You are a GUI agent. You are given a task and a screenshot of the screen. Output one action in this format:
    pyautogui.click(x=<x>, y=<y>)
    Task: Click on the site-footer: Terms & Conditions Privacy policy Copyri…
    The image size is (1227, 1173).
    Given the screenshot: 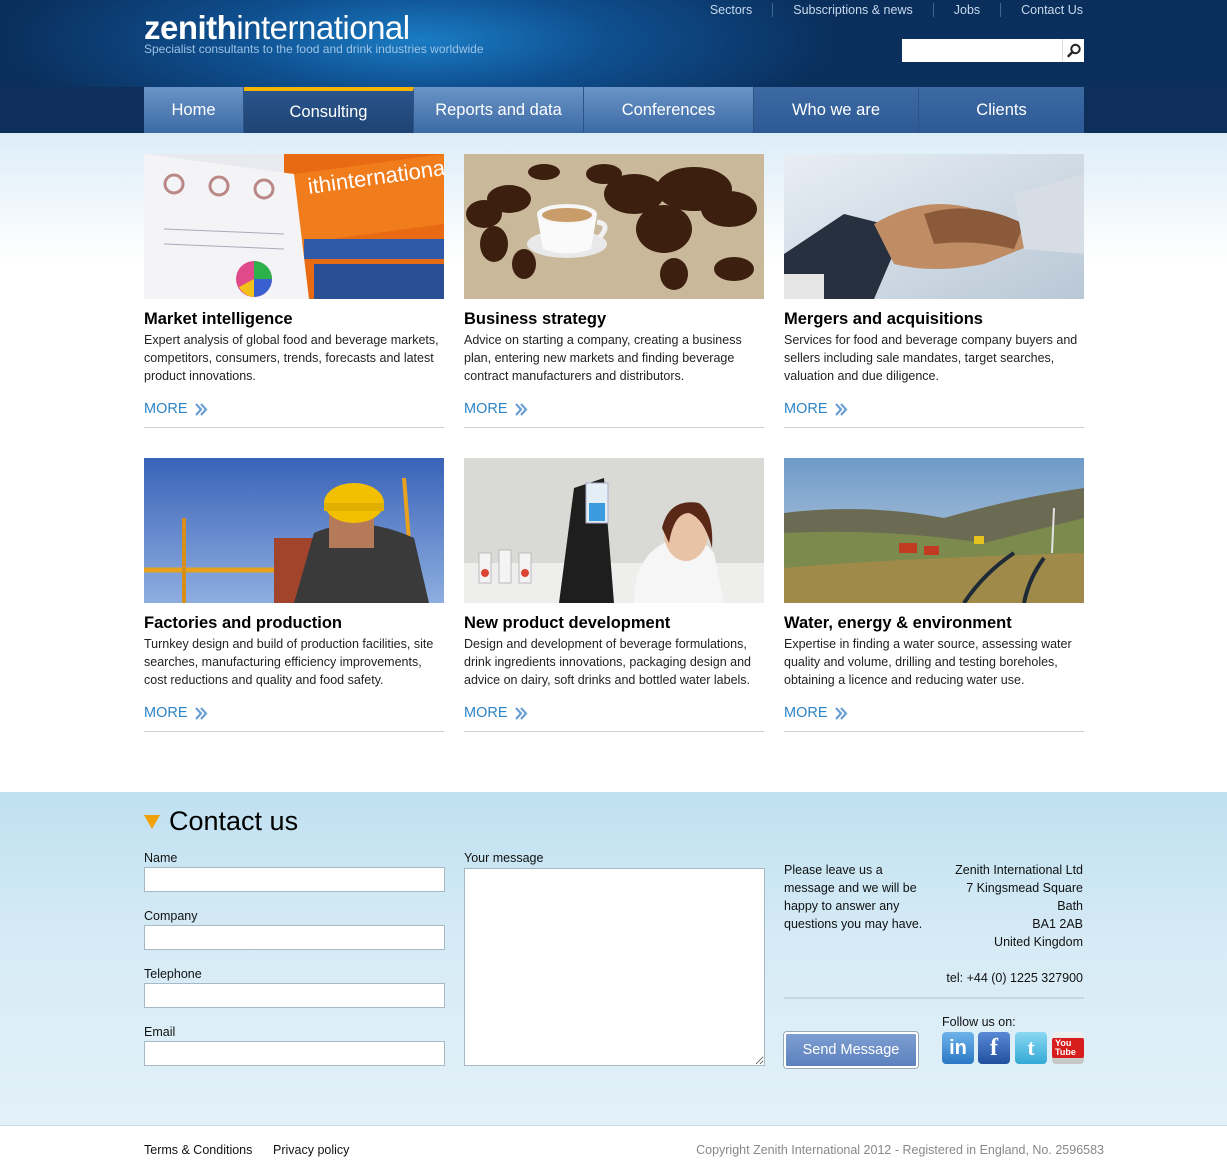 What is the action you would take?
    pyautogui.click(x=613, y=1149)
    